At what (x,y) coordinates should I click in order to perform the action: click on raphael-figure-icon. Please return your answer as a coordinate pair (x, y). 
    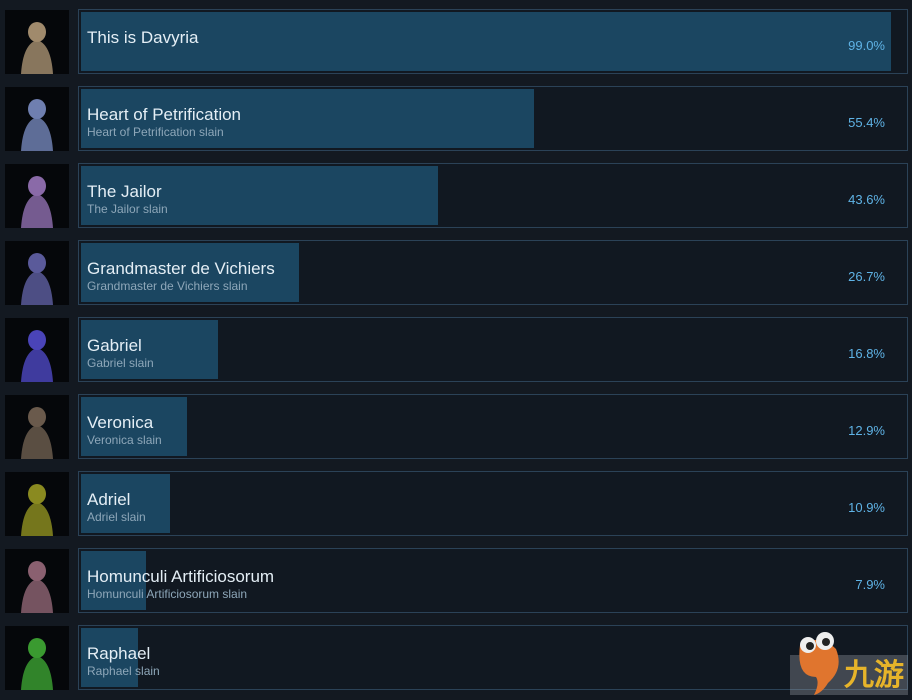
    Looking at the image, I should click on (37, 658).